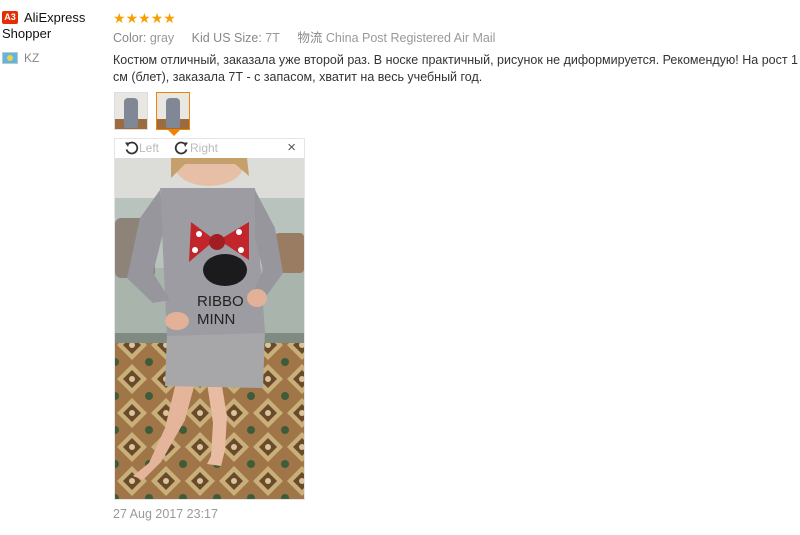 The image size is (800, 535). I want to click on shirt-text-1: RIBBO, so click(220, 301).